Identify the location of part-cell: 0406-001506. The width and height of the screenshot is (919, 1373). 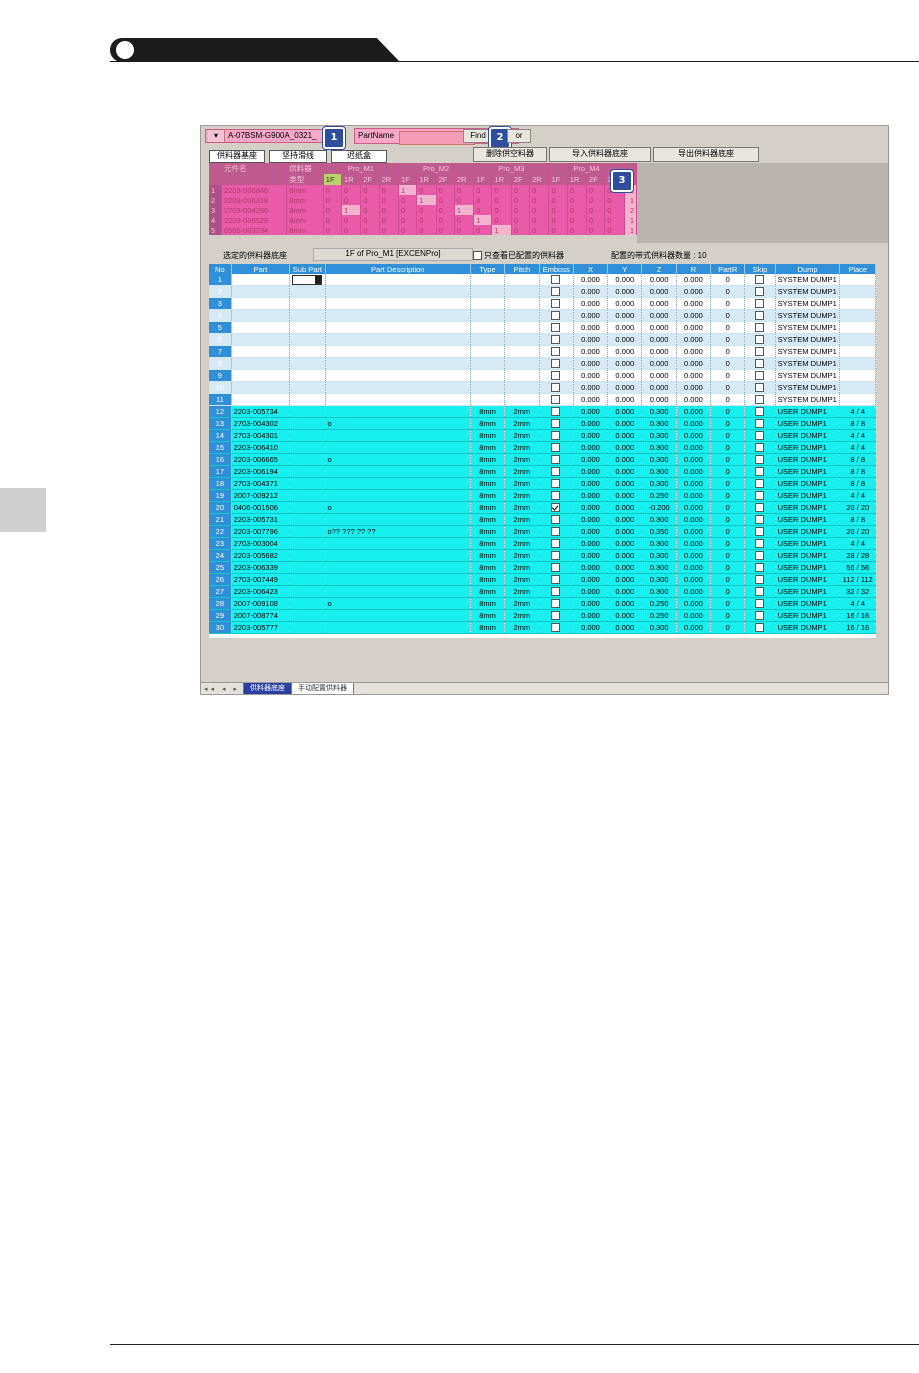
(261, 507).